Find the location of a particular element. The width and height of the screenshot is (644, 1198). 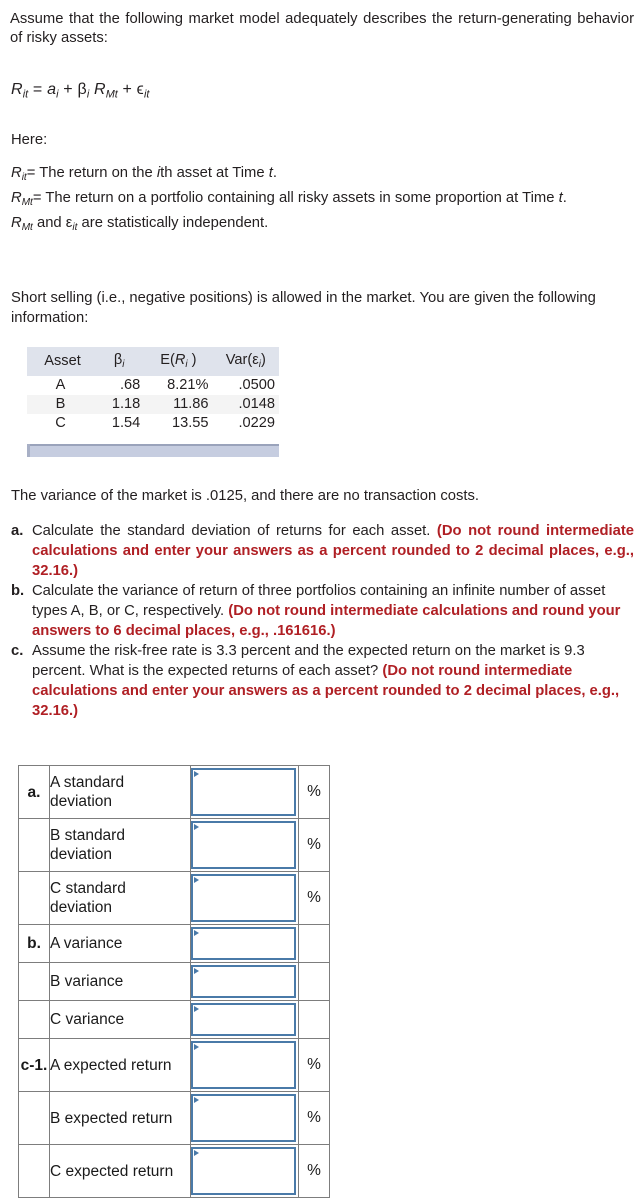

equation-plus-1: + is located at coordinates (68, 89).